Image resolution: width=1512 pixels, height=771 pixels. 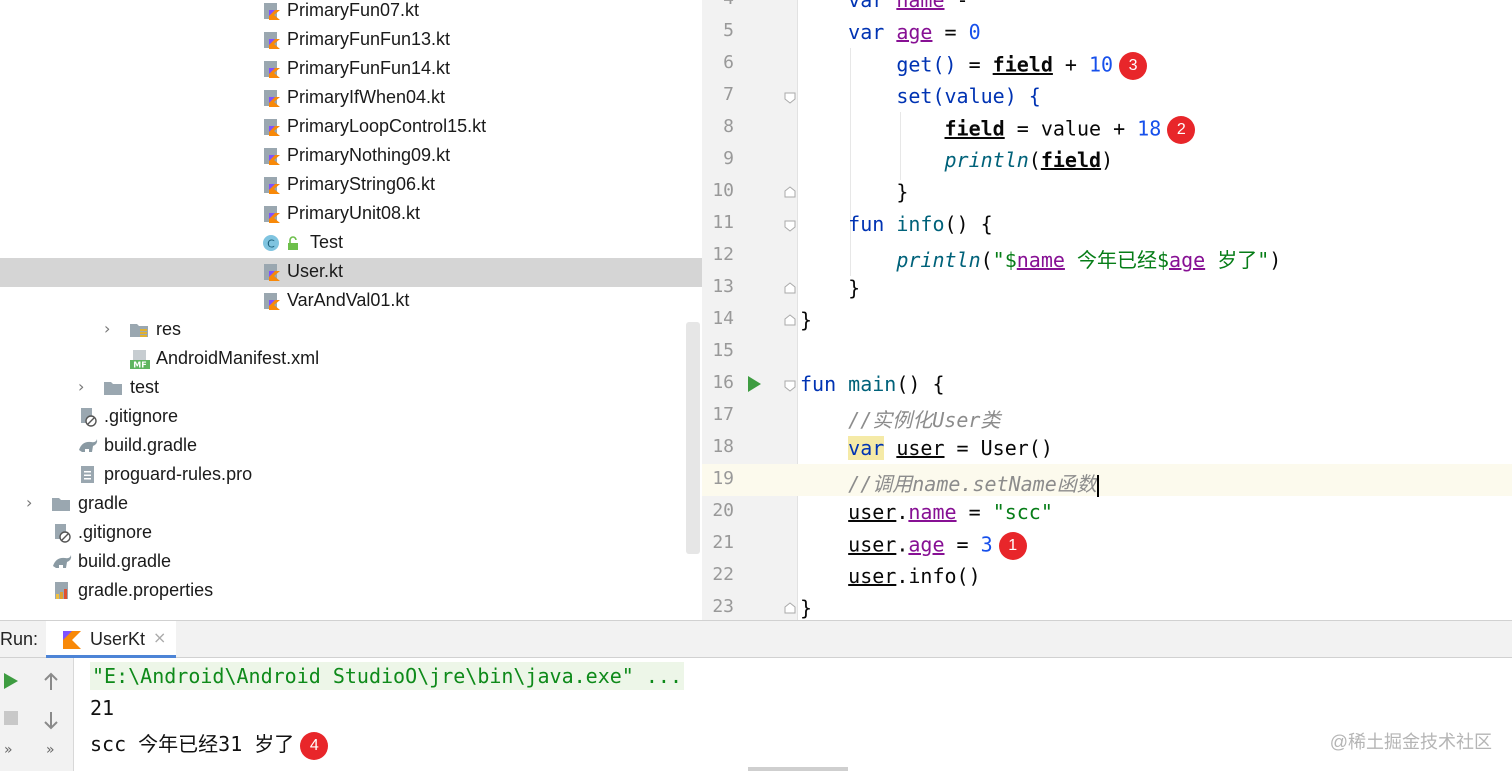 What do you see at coordinates (1107, 576) in the screenshot?
I see `code-line: 22 user.info()` at bounding box center [1107, 576].